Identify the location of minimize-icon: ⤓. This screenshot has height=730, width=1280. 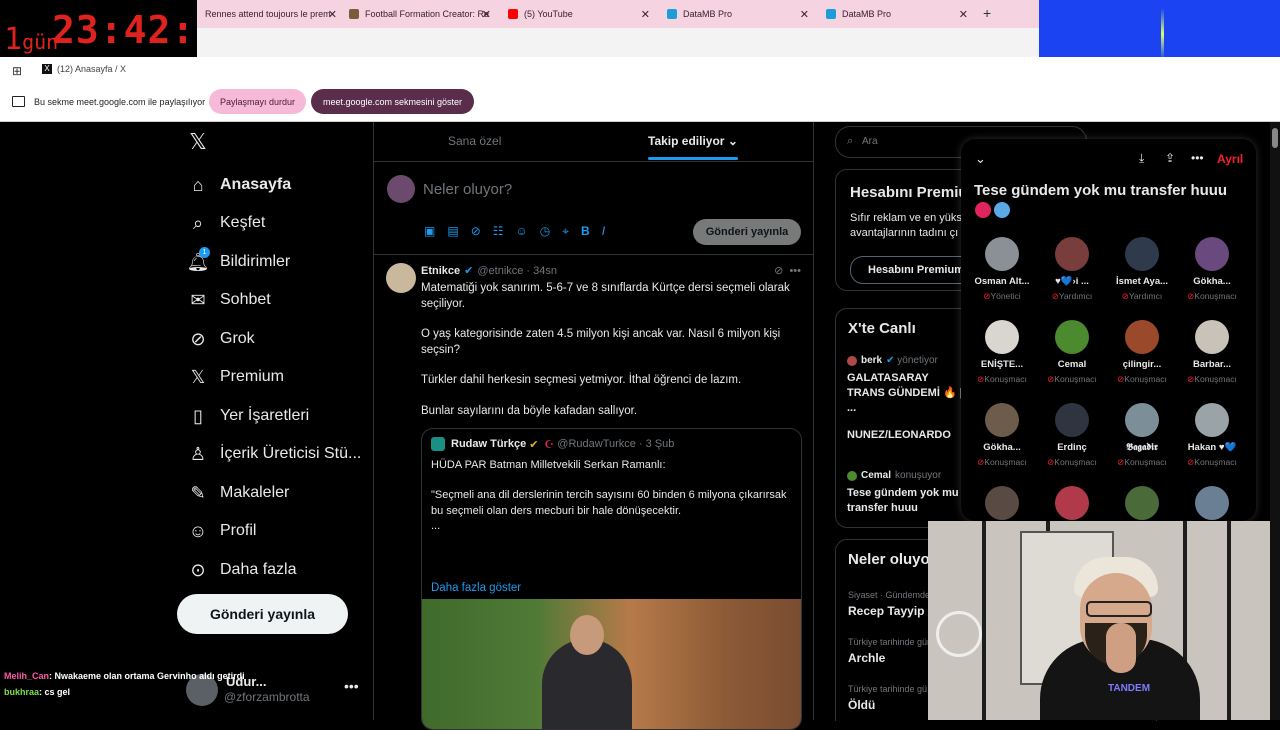
(1141, 158).